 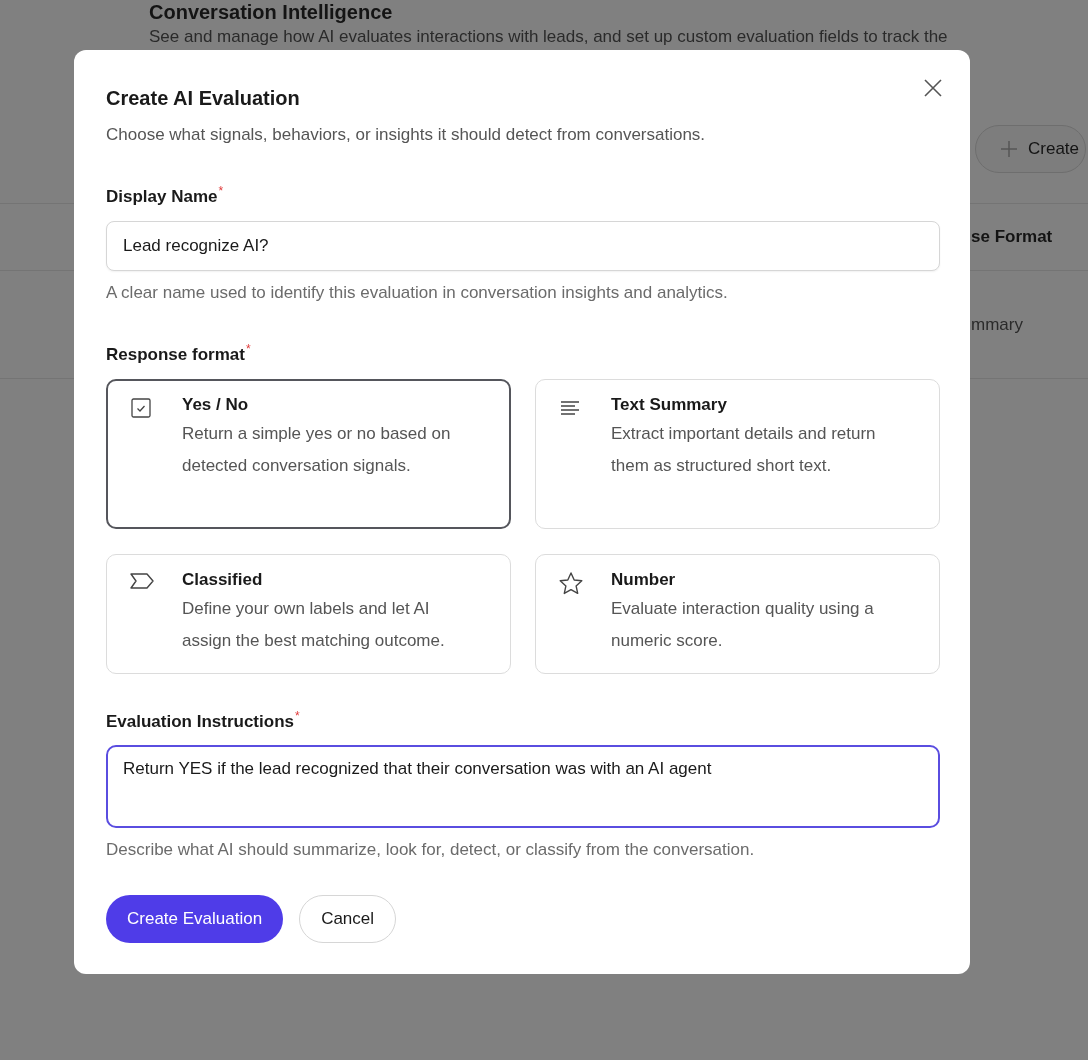 I want to click on instructions-textarea: Return YES if the lead recognized that their conversation was with an AI agent, so click(x=523, y=786).